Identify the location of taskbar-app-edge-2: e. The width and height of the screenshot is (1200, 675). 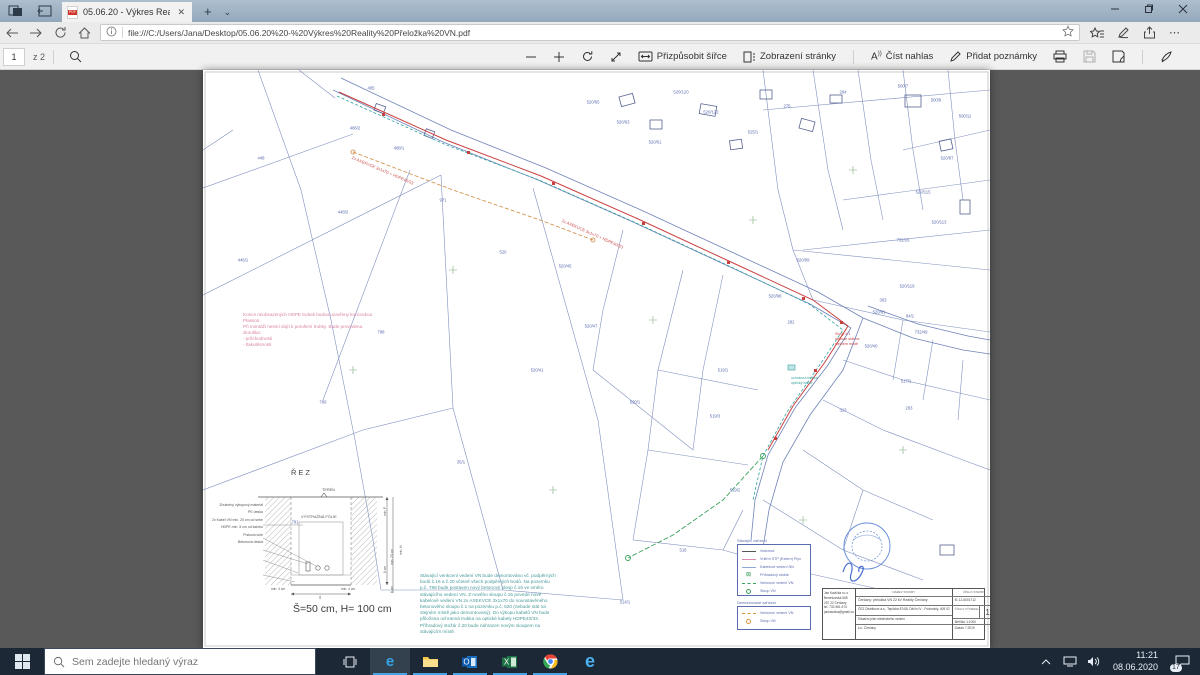
(590, 661).